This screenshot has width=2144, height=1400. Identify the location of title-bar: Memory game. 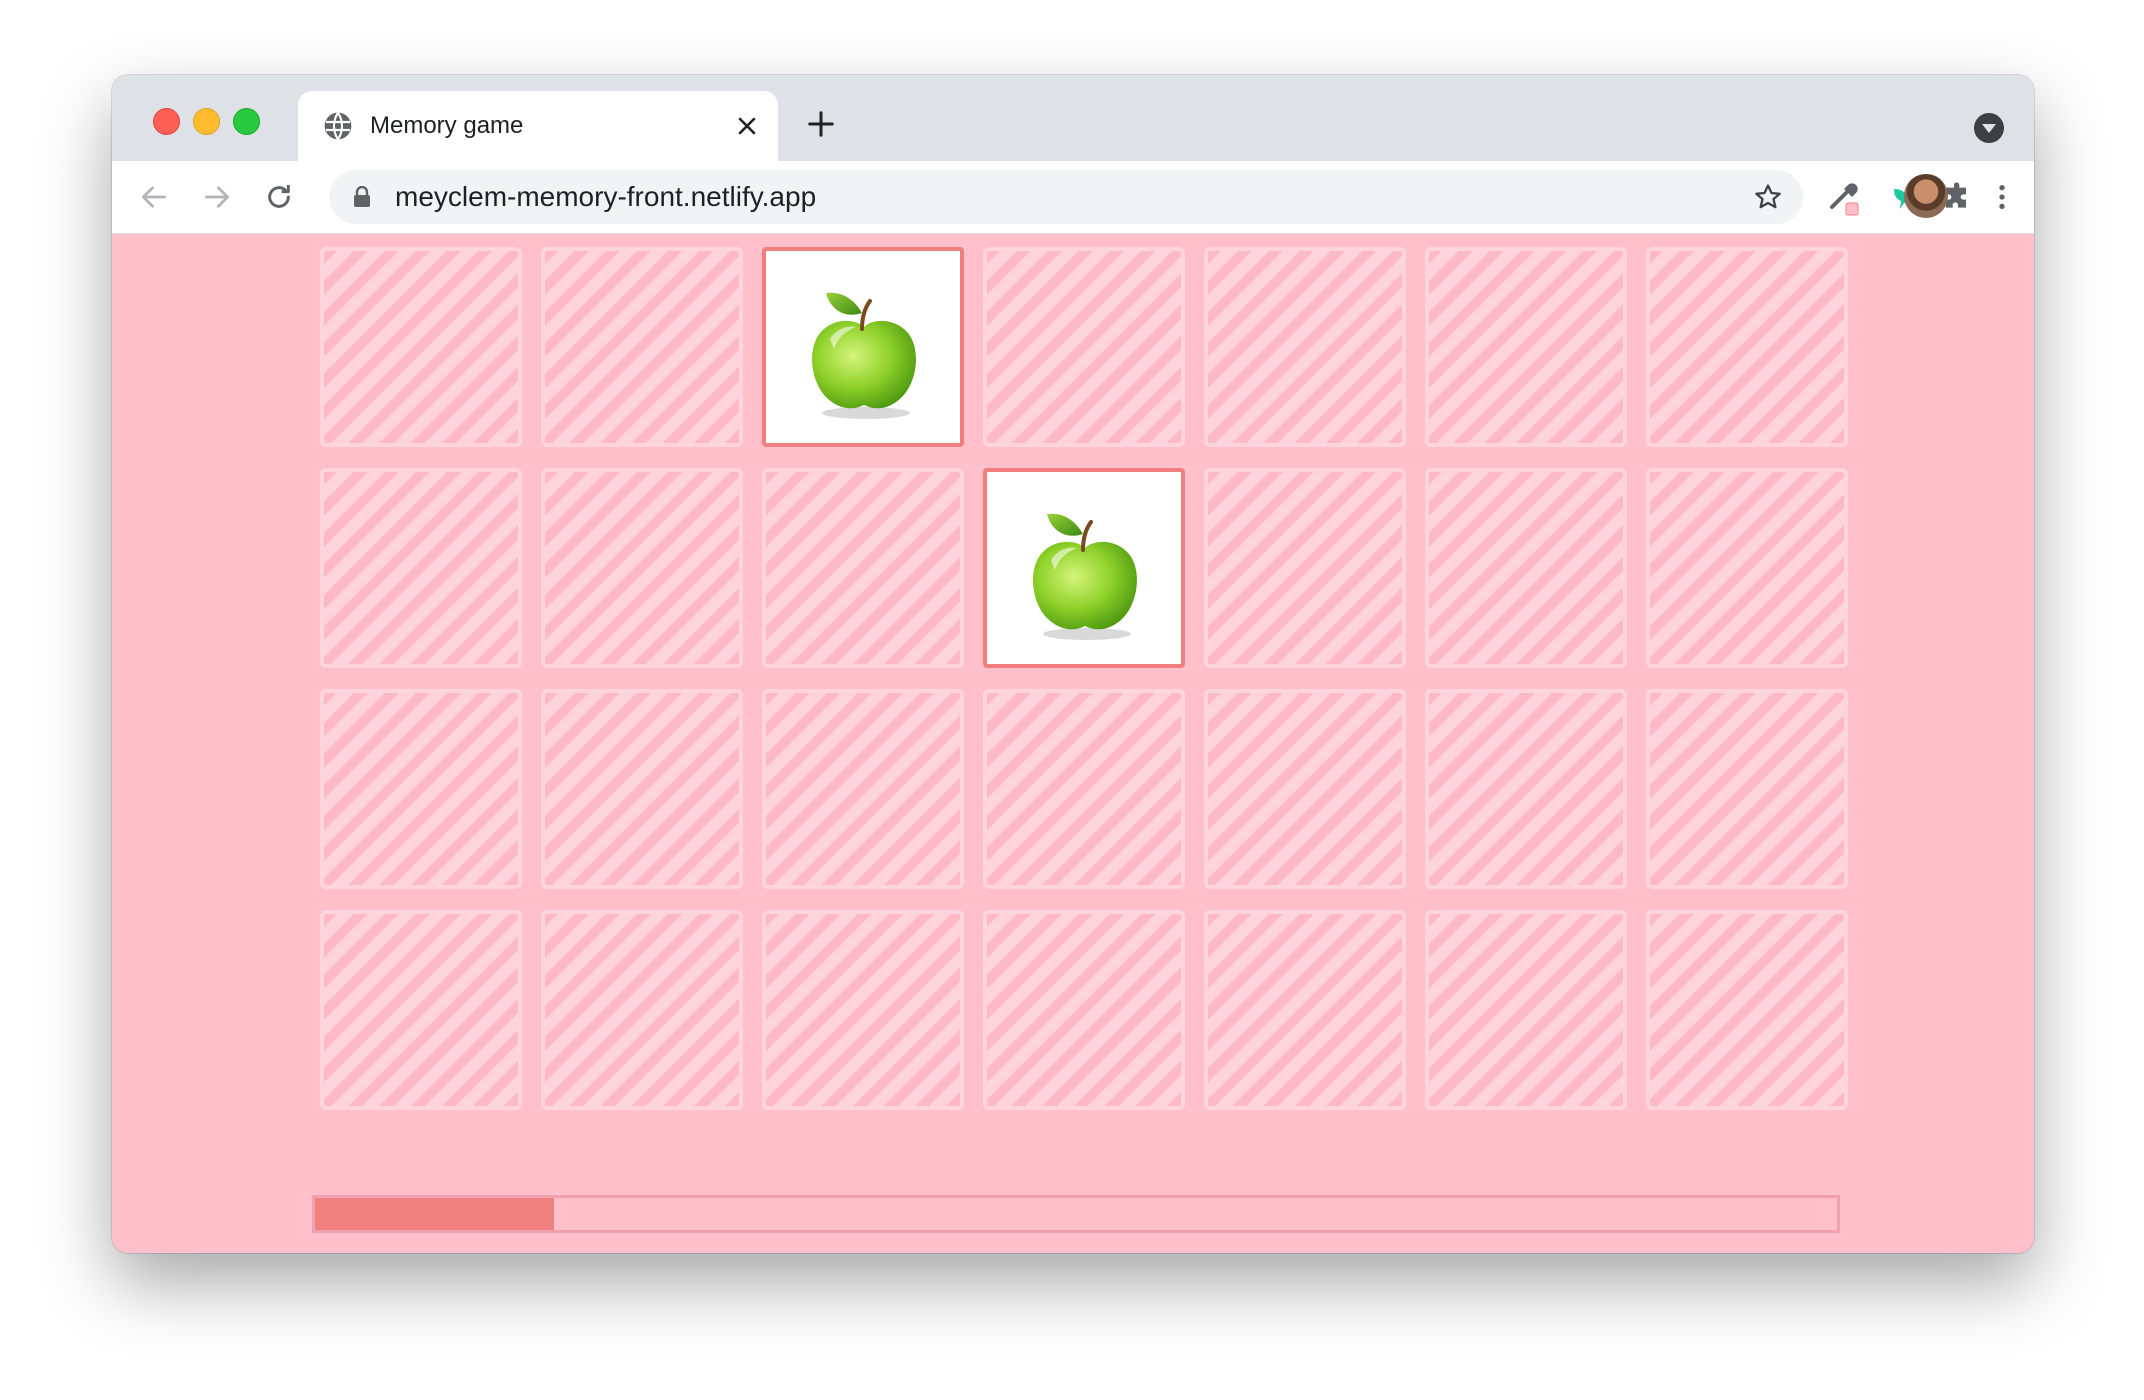
(1073, 118).